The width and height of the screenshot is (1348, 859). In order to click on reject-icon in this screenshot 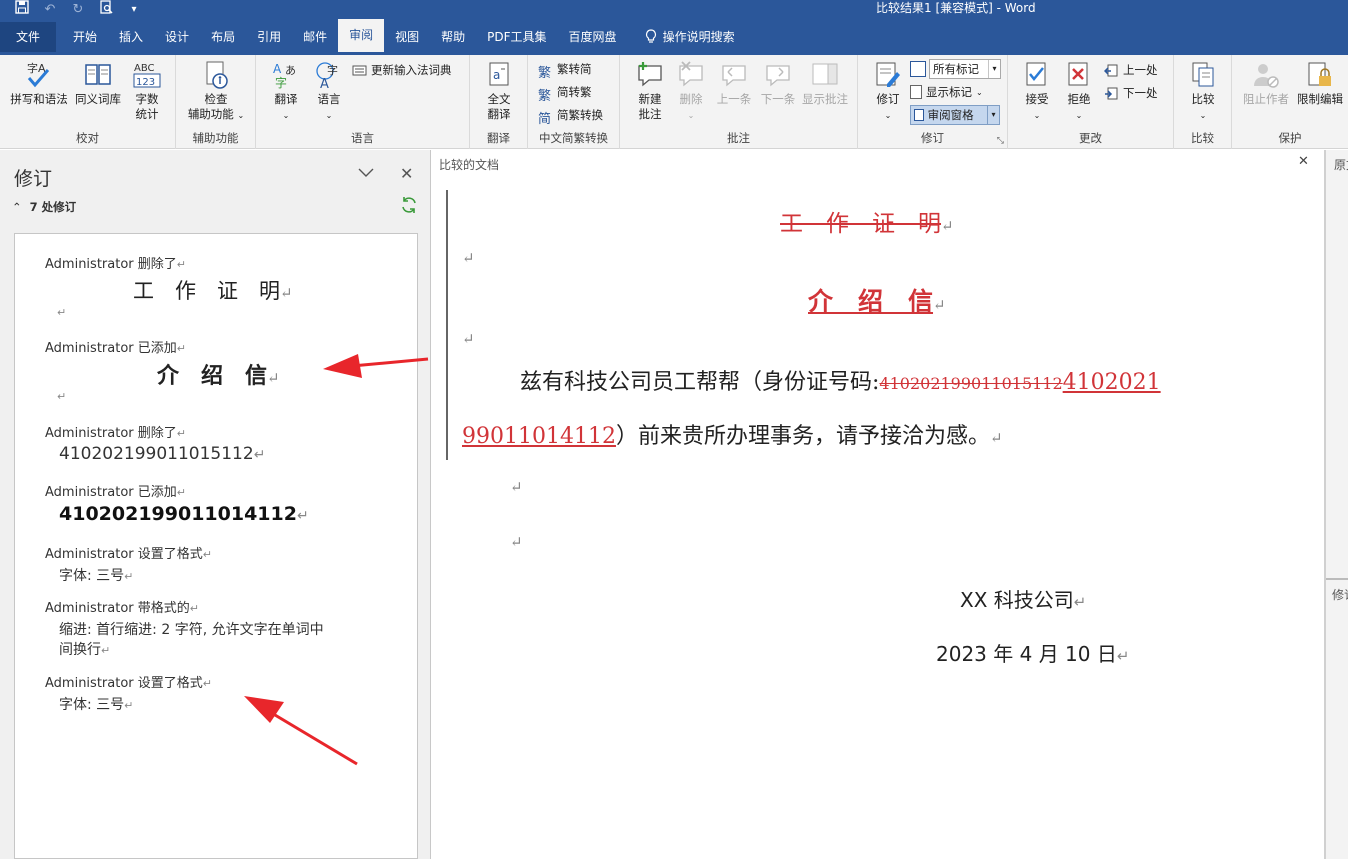, I will do `click(1078, 74)`.